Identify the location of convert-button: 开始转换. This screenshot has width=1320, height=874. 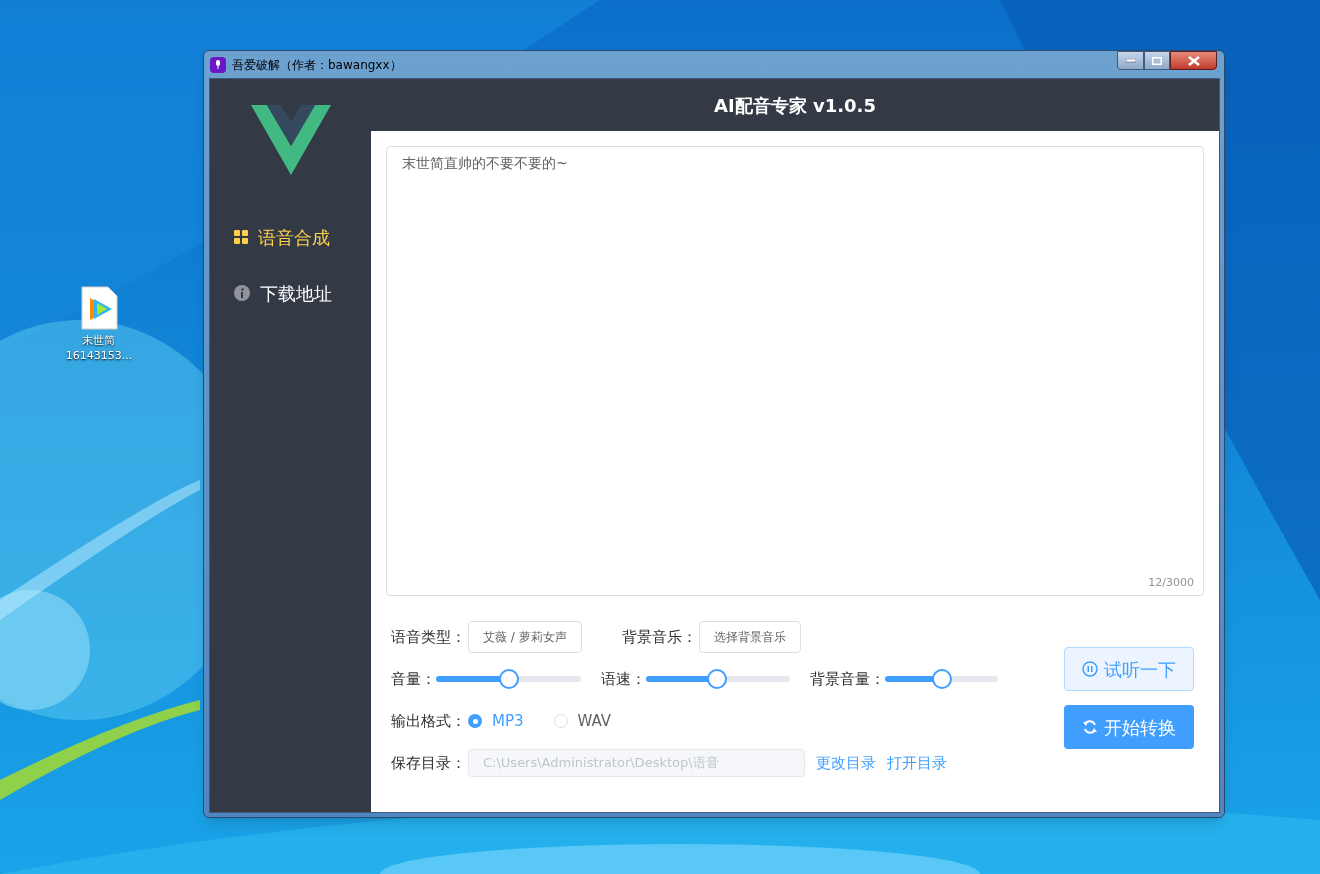
(1129, 727).